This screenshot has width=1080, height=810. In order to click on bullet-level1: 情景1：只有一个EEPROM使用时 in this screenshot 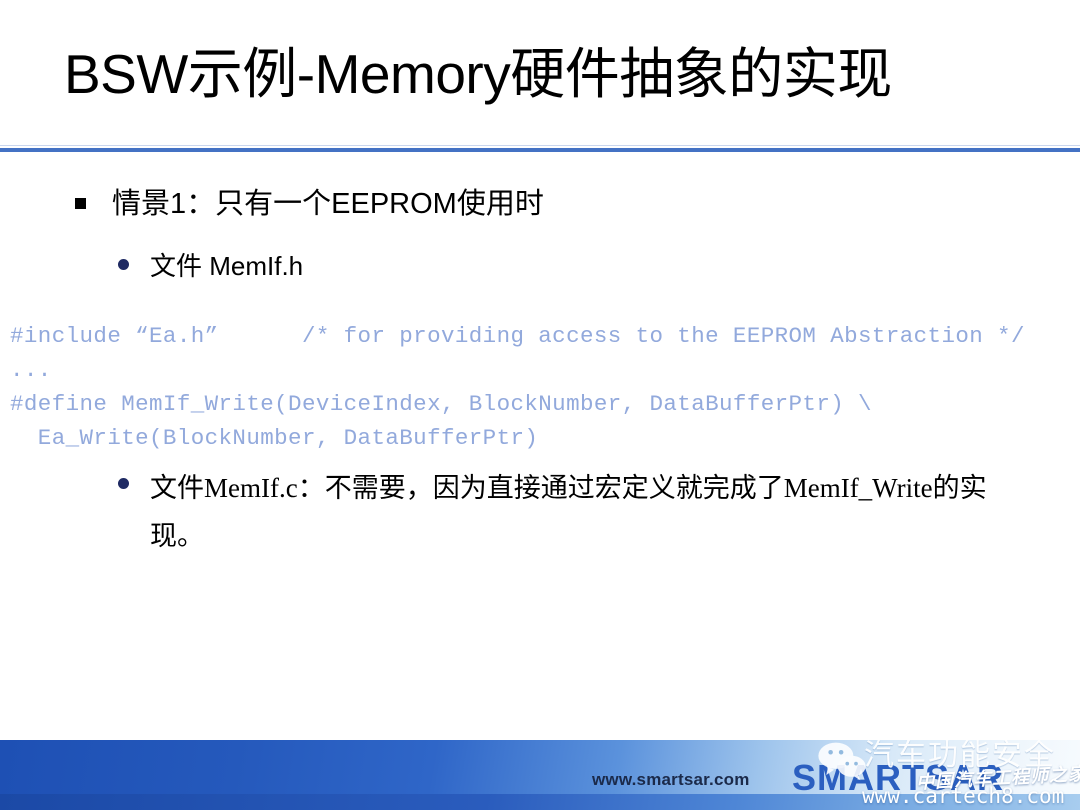, I will do `click(309, 204)`.